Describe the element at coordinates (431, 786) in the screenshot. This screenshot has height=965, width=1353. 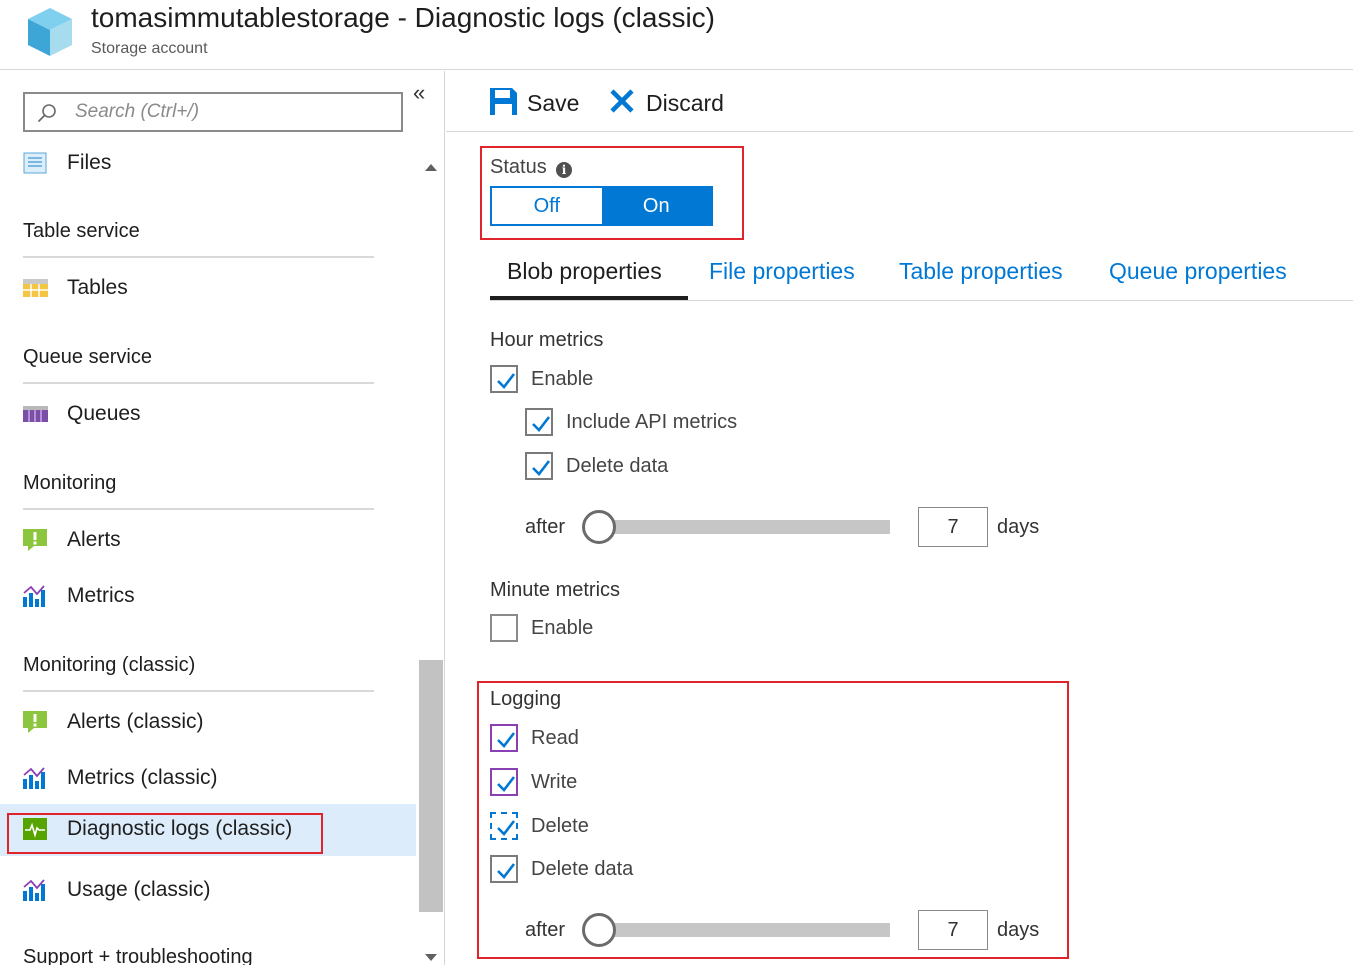
I see `scrollbar-thumb` at that location.